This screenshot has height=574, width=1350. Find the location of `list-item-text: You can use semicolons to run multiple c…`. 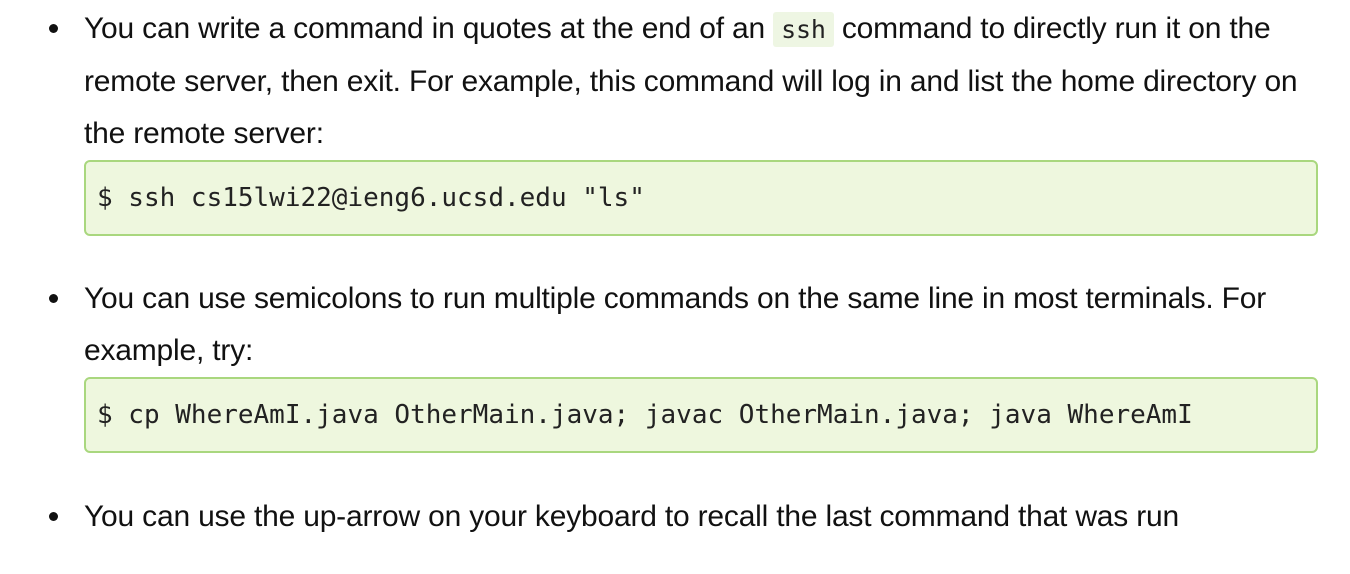

list-item-text: You can use semicolons to run multiple c… is located at coordinates (675, 324).